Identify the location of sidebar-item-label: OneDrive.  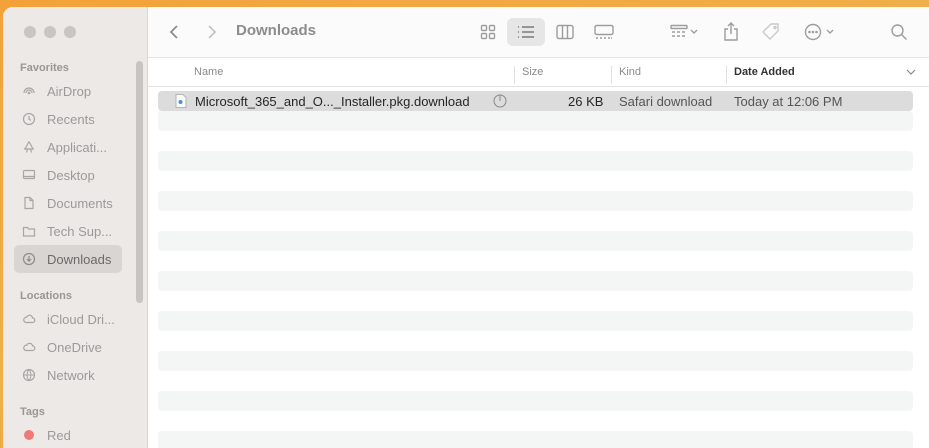
(74, 347).